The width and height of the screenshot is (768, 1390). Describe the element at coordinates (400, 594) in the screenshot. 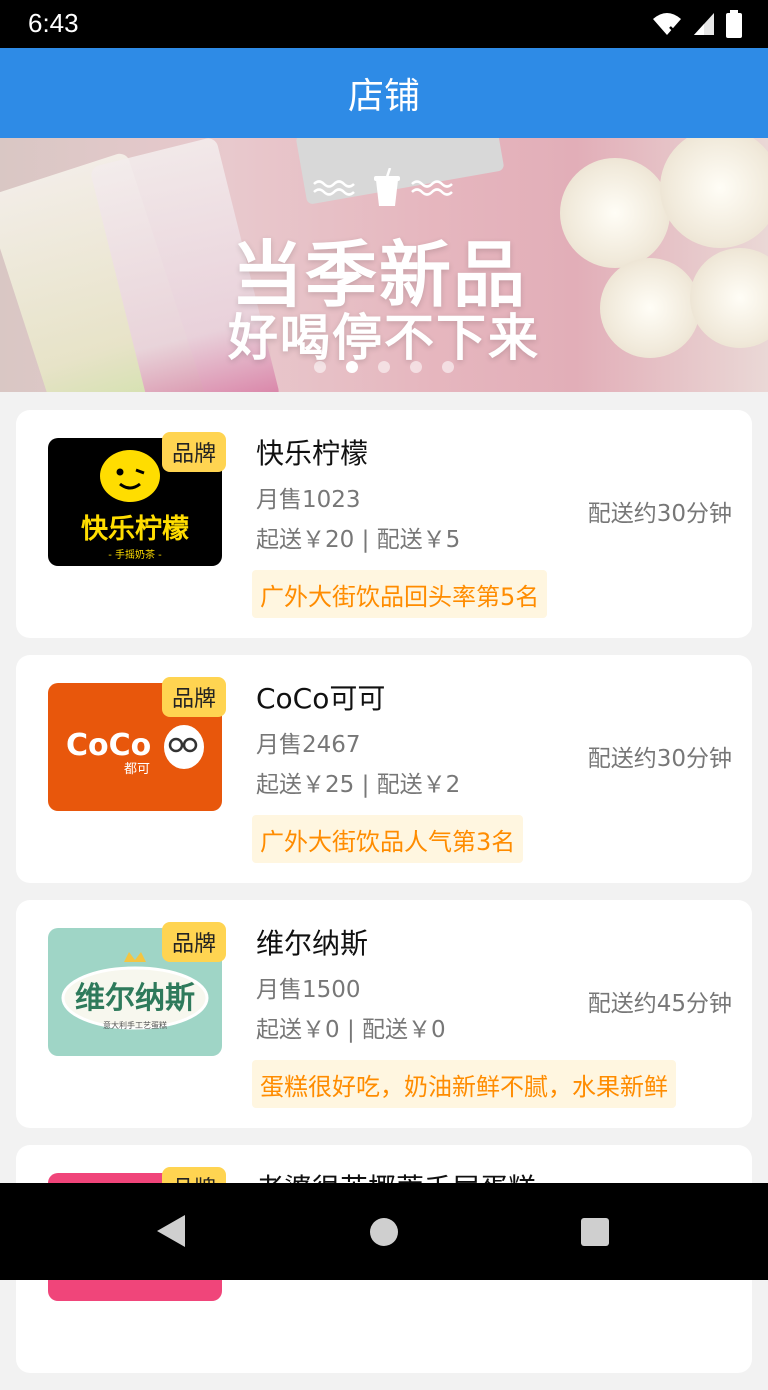

I see `shop-ranking-tag: 广外大街饮品回头率第5名` at that location.